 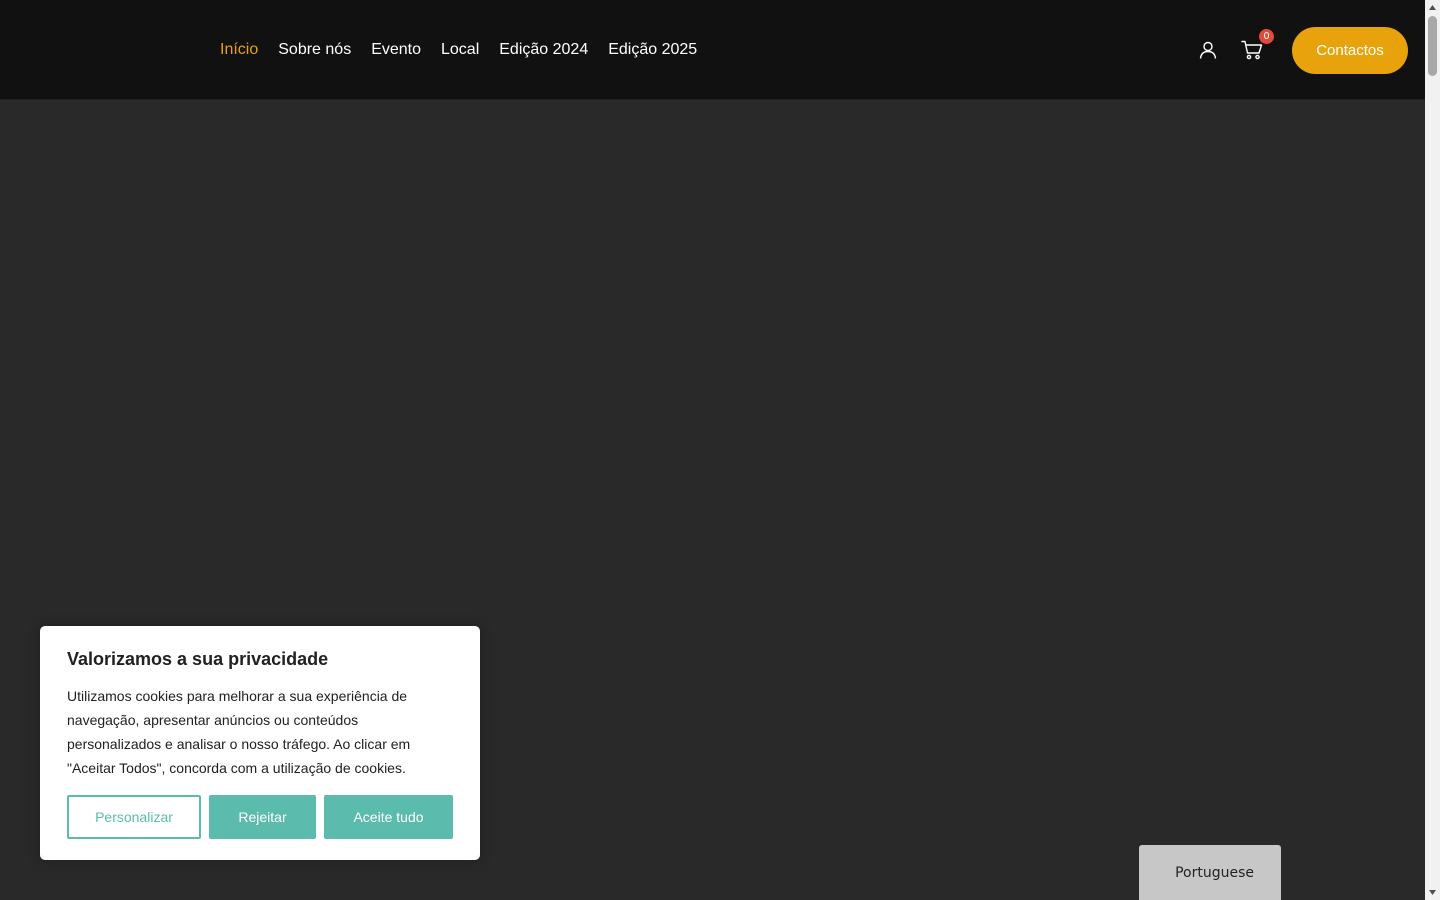 I want to click on user-icon, so click(x=1208, y=50).